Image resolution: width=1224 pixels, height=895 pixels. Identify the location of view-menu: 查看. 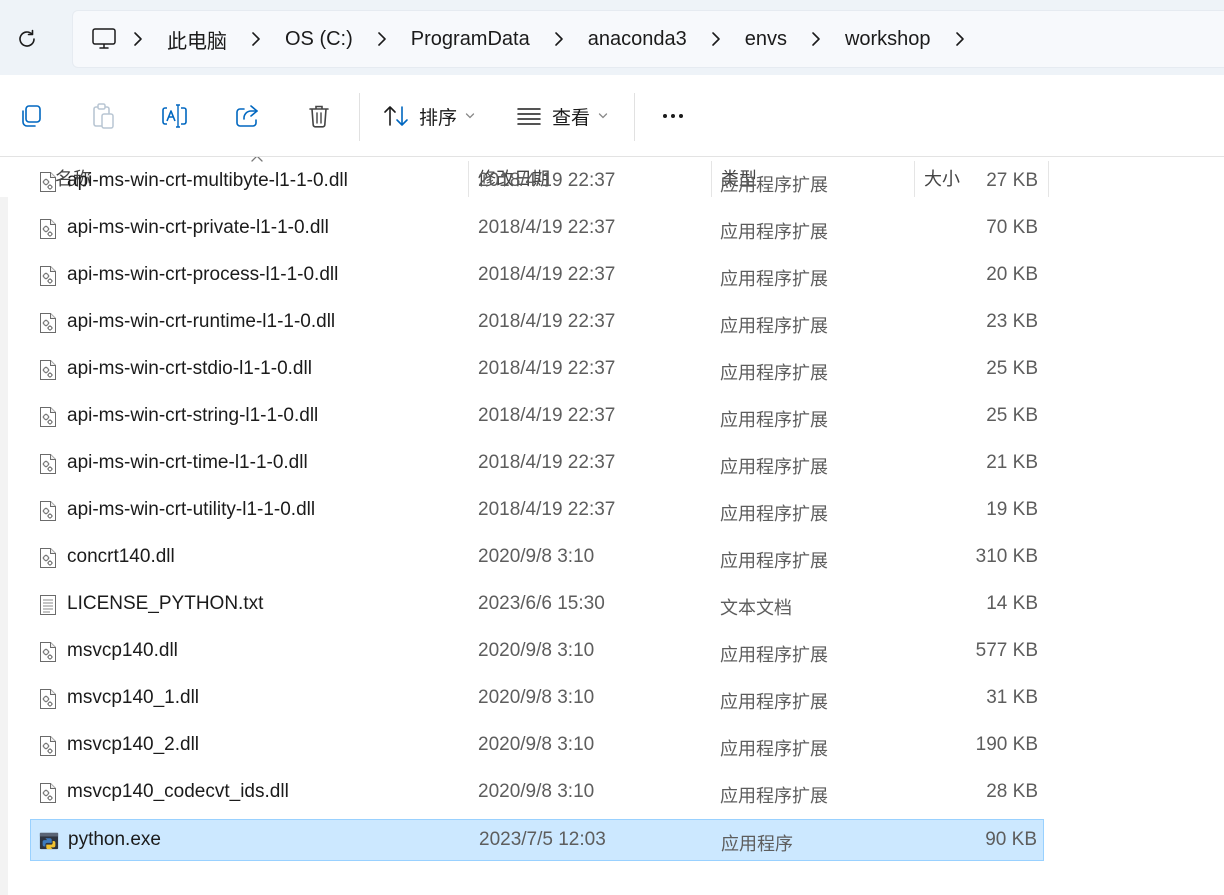
(562, 116).